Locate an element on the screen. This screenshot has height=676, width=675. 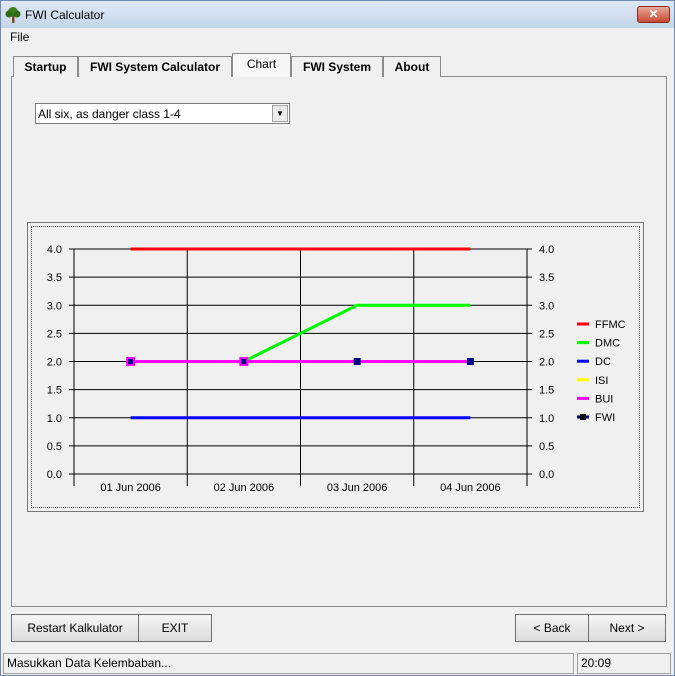
legend-label-dc: DC is located at coordinates (603, 362).